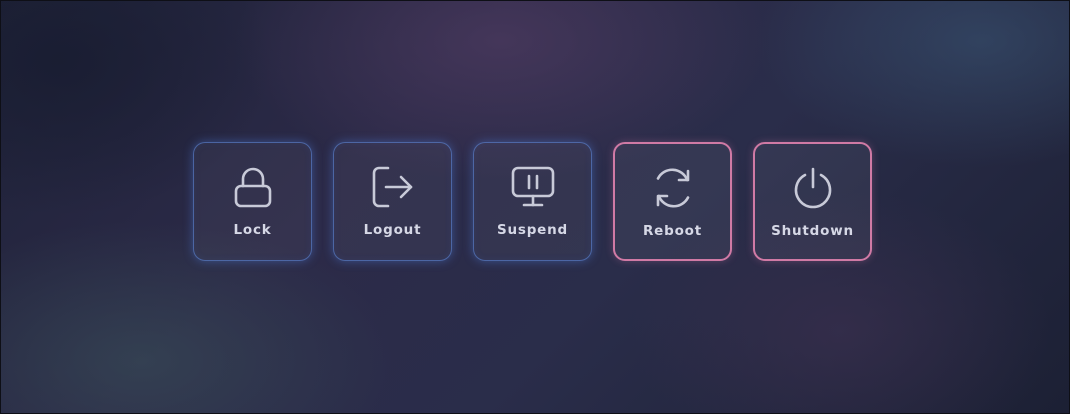 Image resolution: width=1070 pixels, height=414 pixels. Describe the element at coordinates (672, 231) in the screenshot. I see `reboot-label: Reboot` at that location.